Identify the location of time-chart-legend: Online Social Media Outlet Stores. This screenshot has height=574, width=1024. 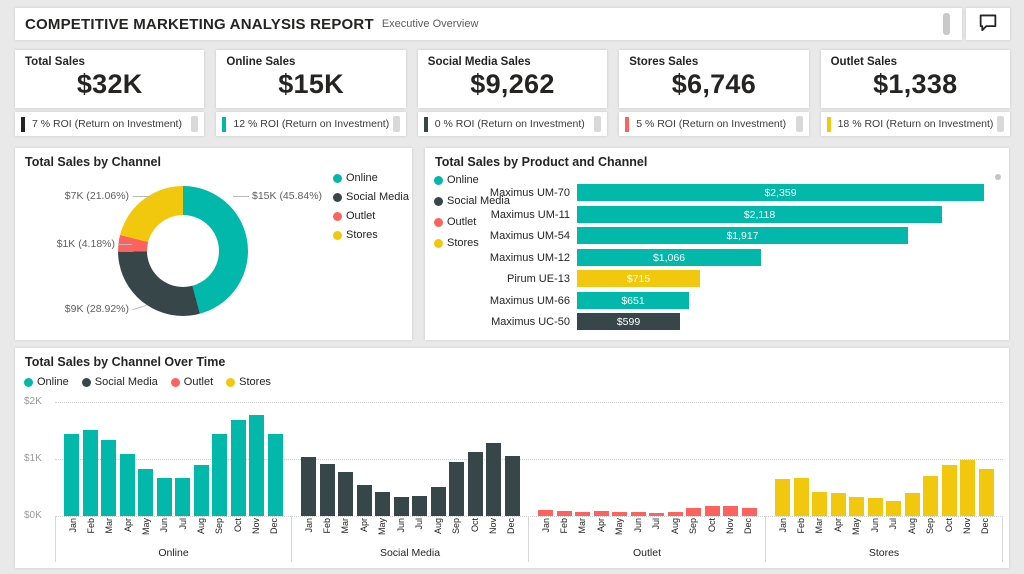
(147, 382).